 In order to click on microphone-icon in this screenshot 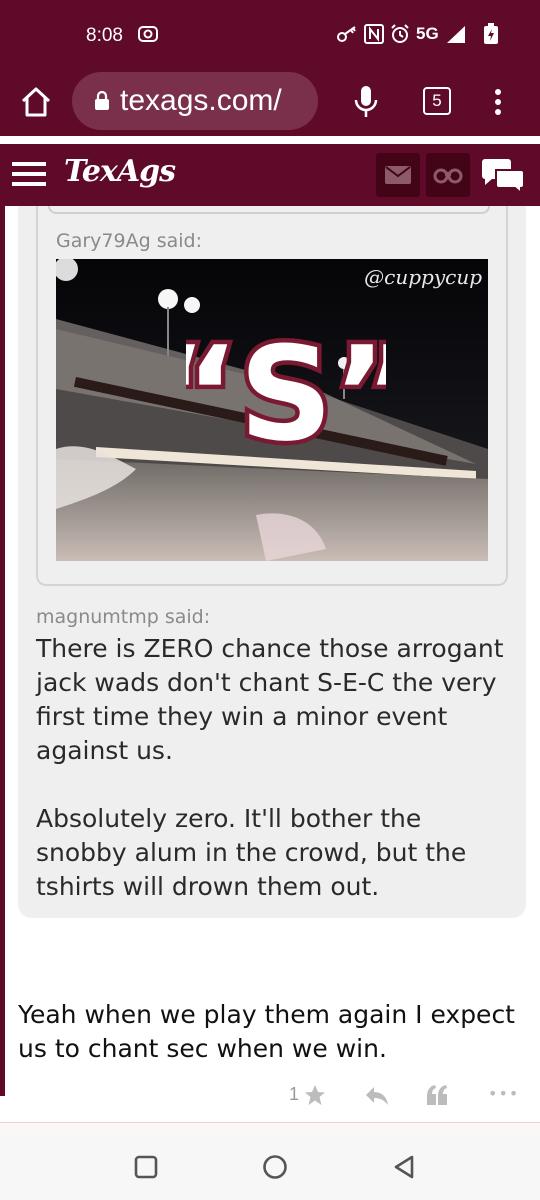, I will do `click(366, 102)`.